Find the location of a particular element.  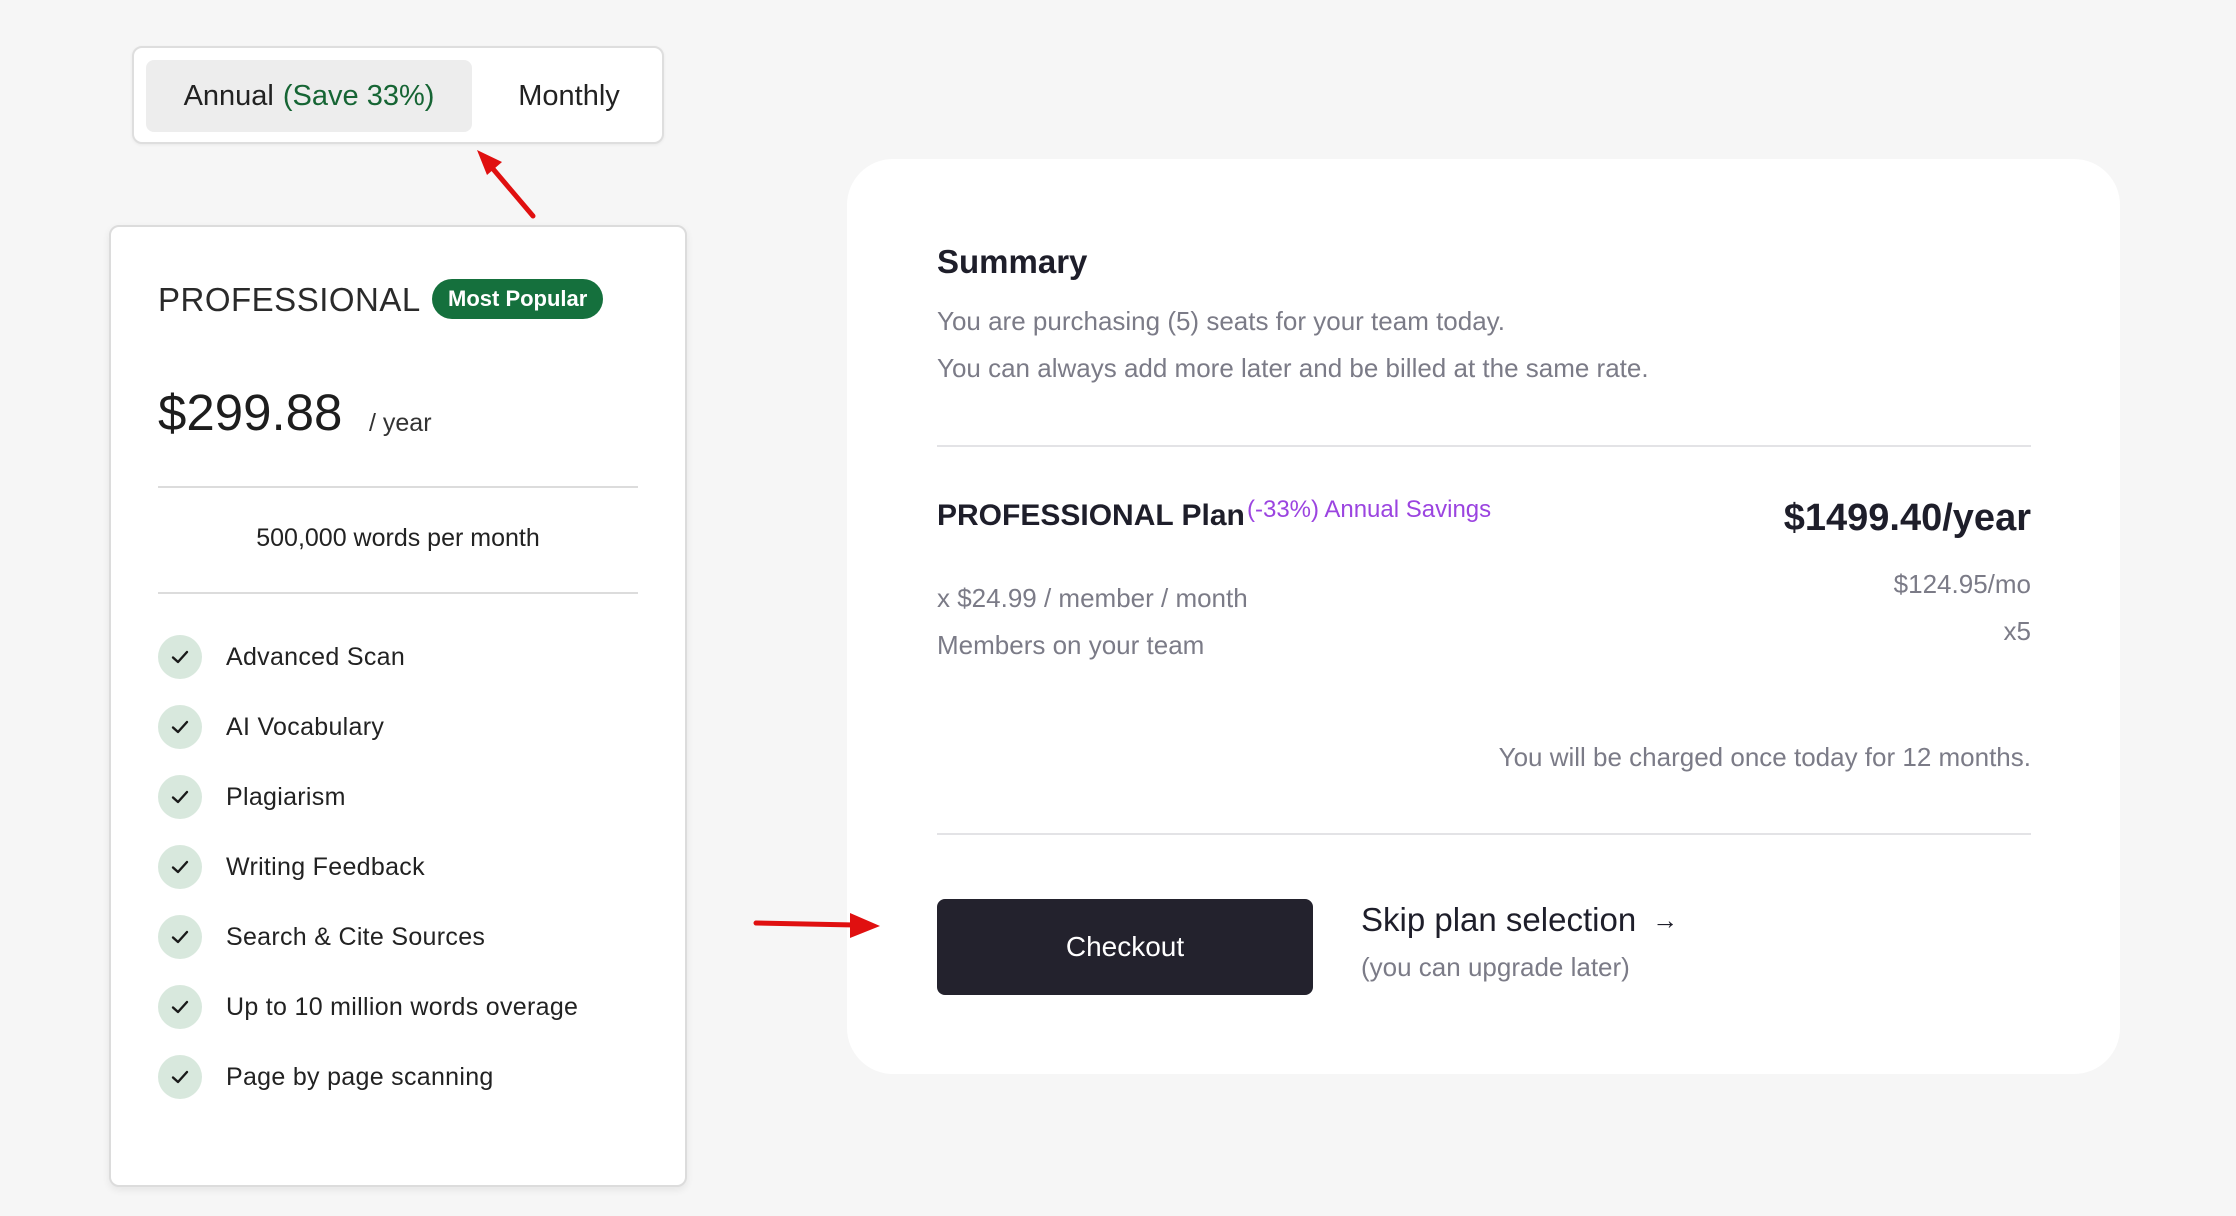

members-count: x5 is located at coordinates (2017, 631).